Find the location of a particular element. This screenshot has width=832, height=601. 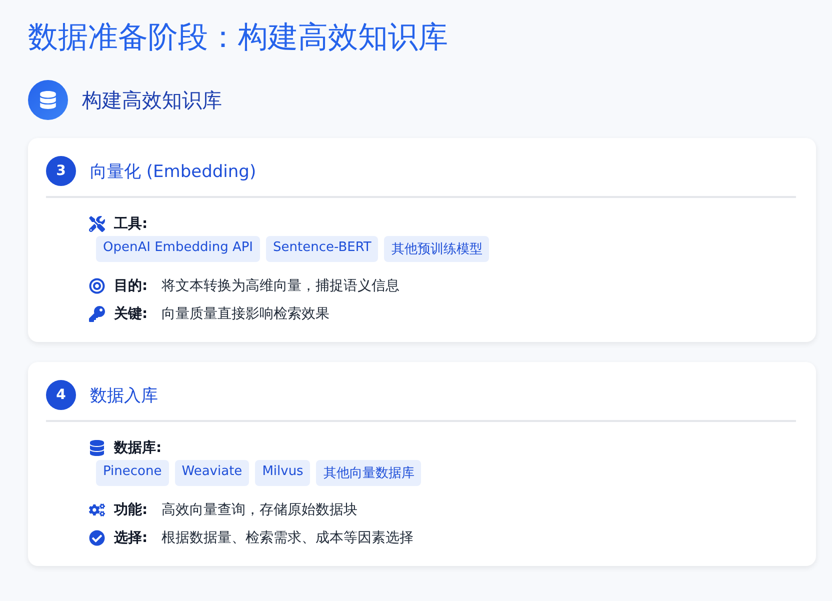

item-text: 高效向量查询，存储原始数据块 is located at coordinates (260, 510).